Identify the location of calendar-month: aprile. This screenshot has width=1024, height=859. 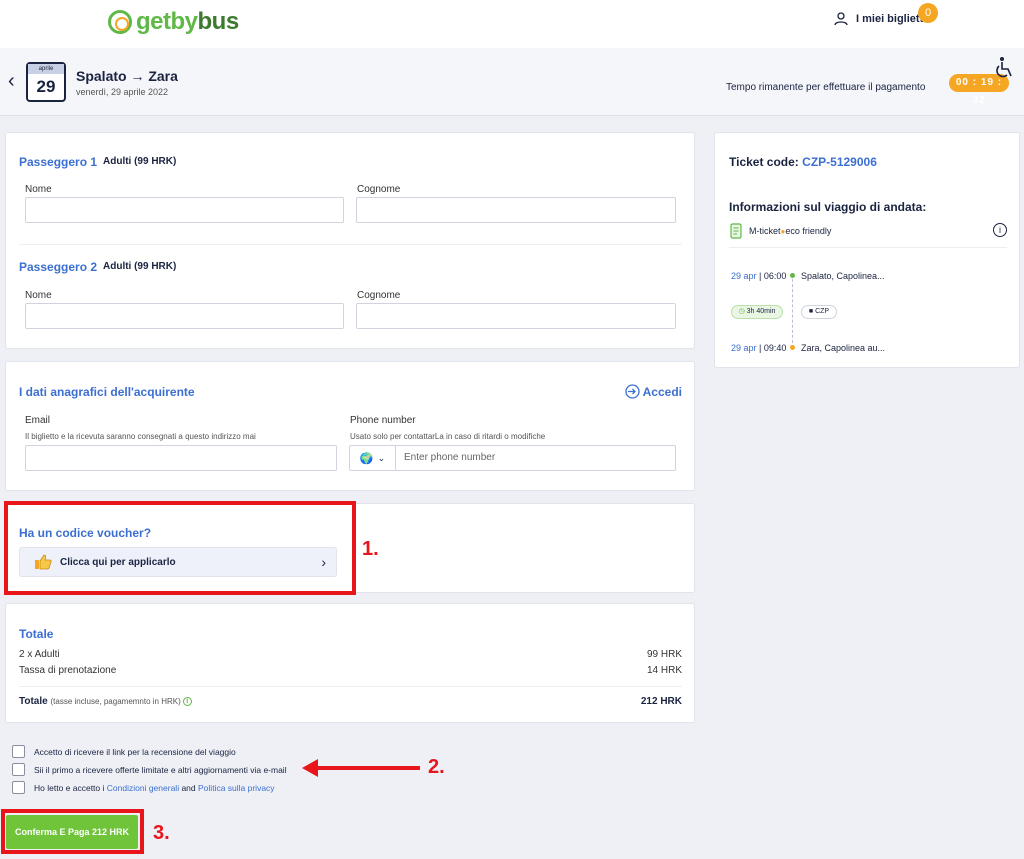
(46, 69).